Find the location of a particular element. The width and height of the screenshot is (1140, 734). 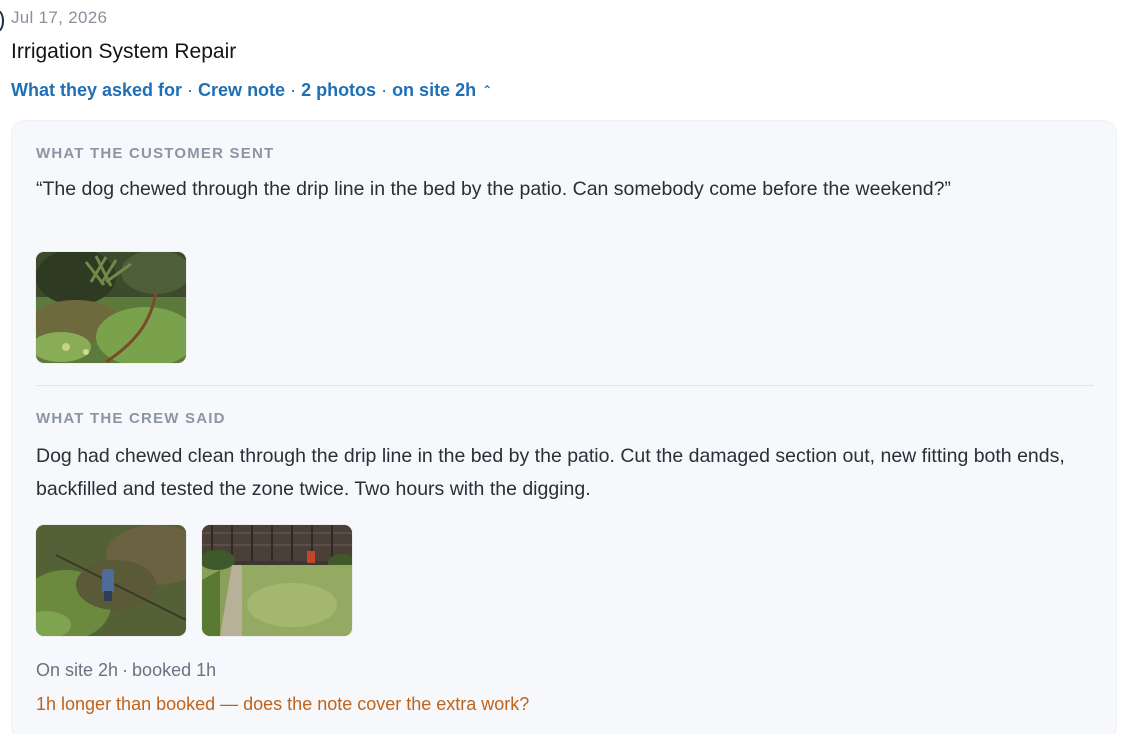

customer-section-label: WHAT THE CUSTOMER SENT is located at coordinates (155, 153).